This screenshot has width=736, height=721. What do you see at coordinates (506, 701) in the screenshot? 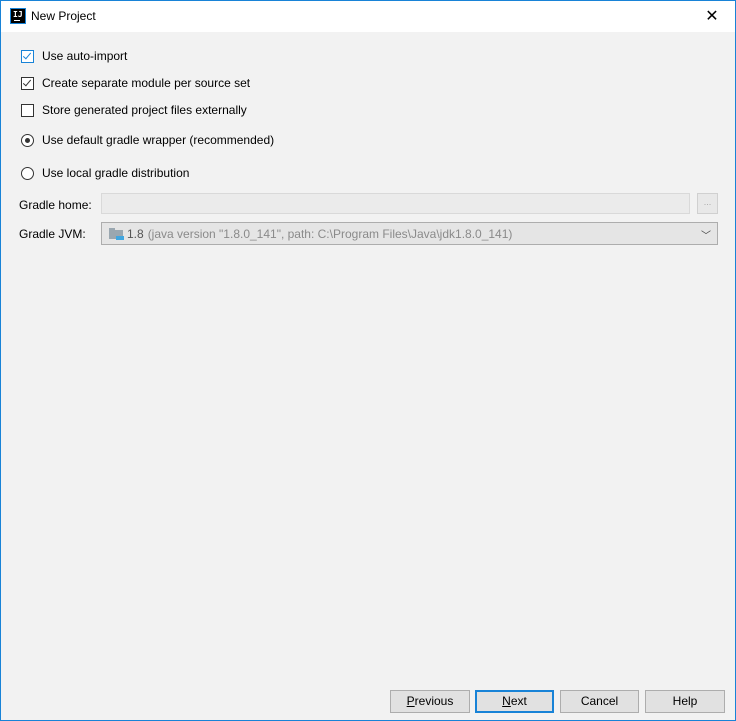
I see `next-mnemonic: N` at bounding box center [506, 701].